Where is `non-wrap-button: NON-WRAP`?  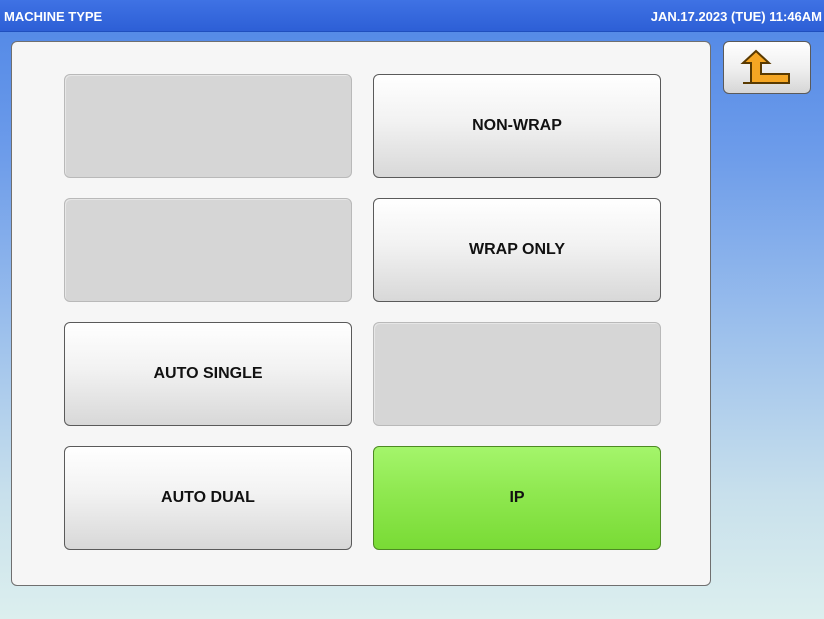 non-wrap-button: NON-WRAP is located at coordinates (517, 126).